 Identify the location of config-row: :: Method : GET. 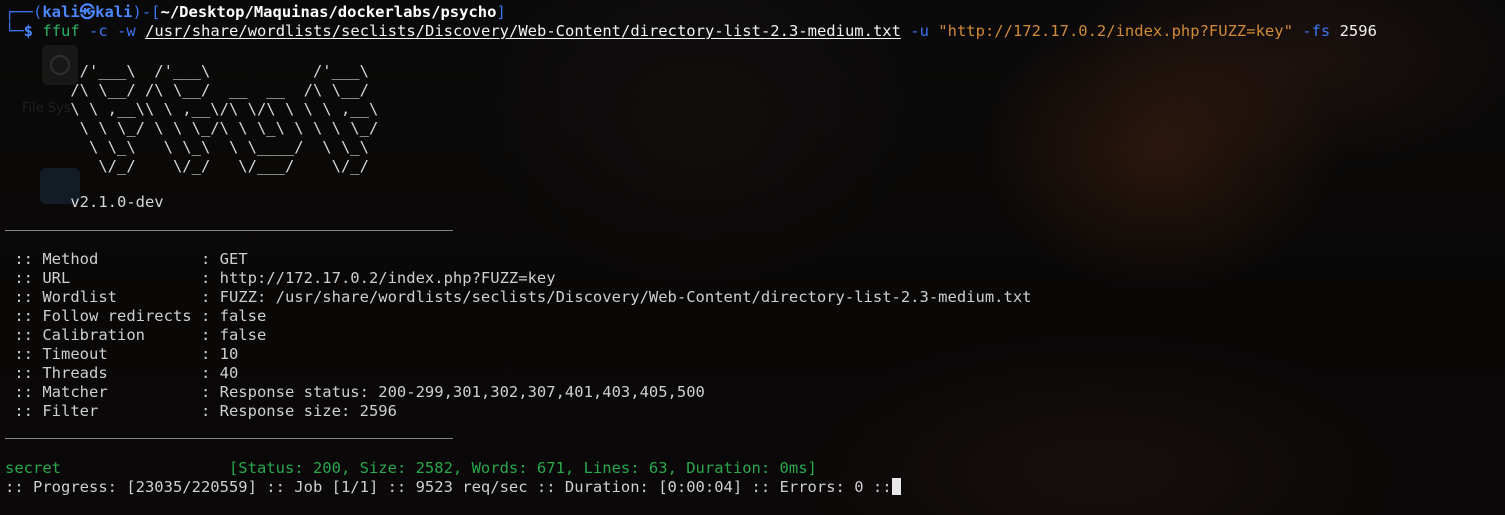
(126, 259).